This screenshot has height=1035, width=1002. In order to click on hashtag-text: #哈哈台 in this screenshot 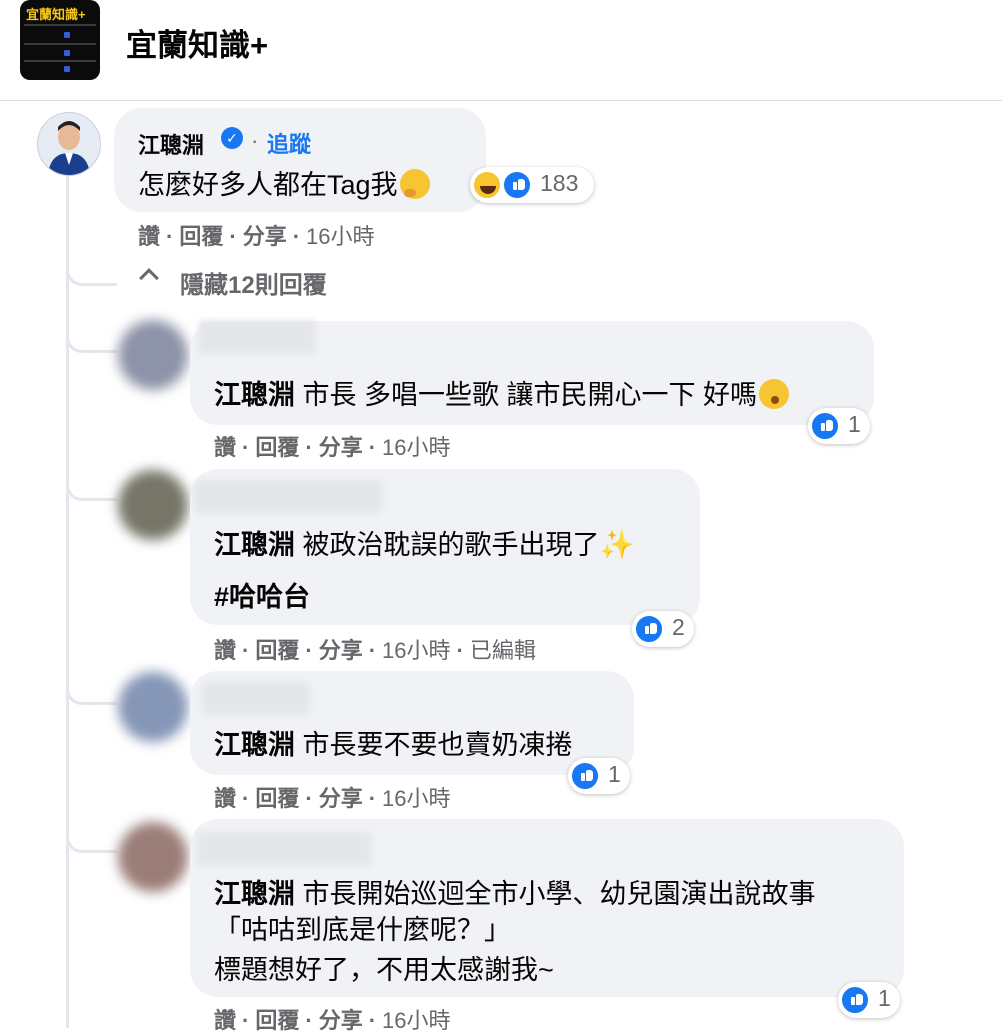, I will do `click(262, 597)`.